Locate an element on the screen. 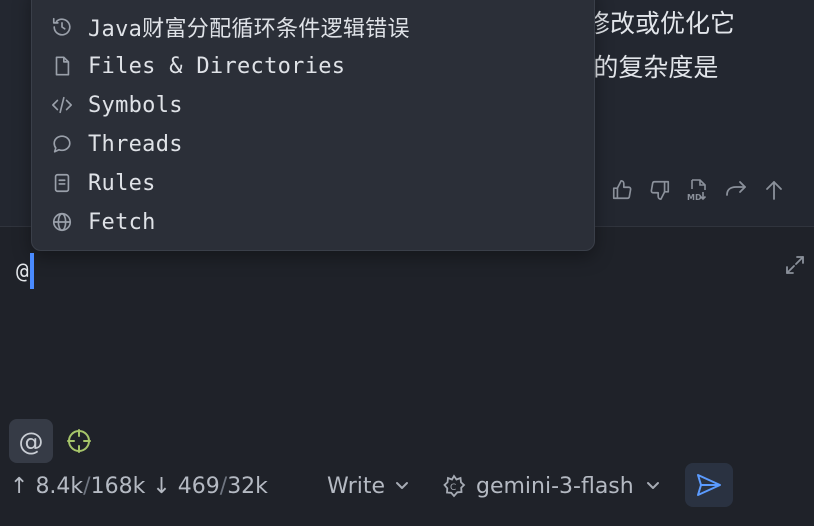  send-button is located at coordinates (709, 485).